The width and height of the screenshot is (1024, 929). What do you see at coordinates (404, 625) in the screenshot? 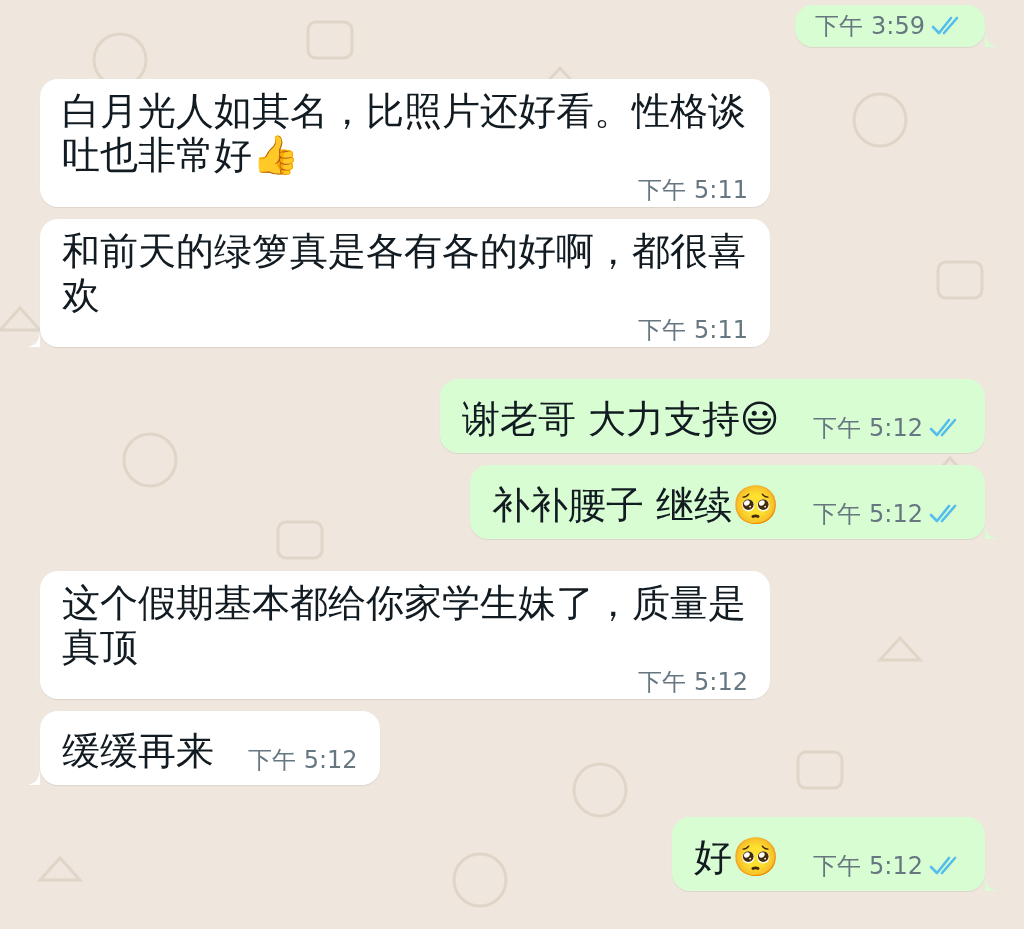
I see `message-text: 这个假期基本都给你家学生妹了，质量是真顶` at bounding box center [404, 625].